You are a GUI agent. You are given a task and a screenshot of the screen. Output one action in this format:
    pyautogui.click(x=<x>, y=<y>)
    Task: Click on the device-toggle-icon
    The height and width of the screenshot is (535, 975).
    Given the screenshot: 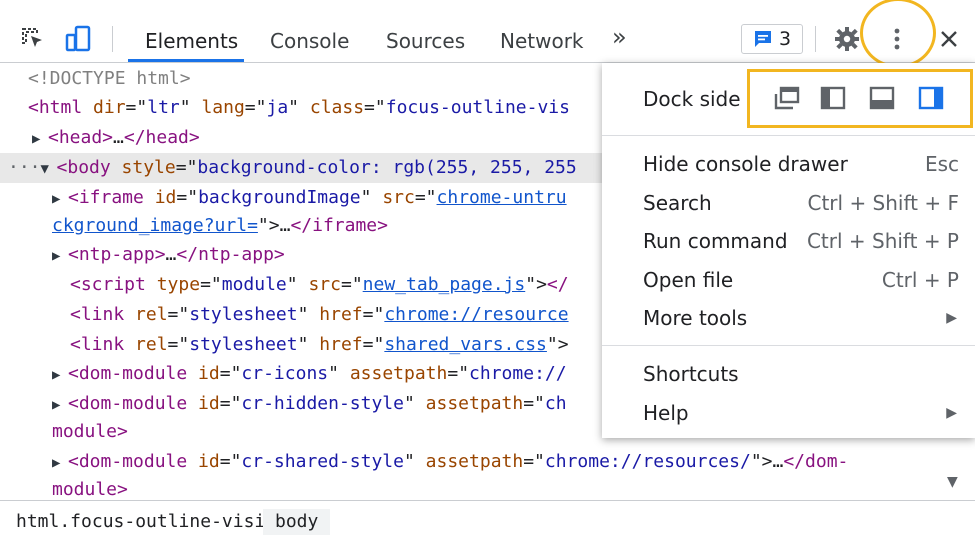 What is the action you would take?
    pyautogui.click(x=78, y=39)
    